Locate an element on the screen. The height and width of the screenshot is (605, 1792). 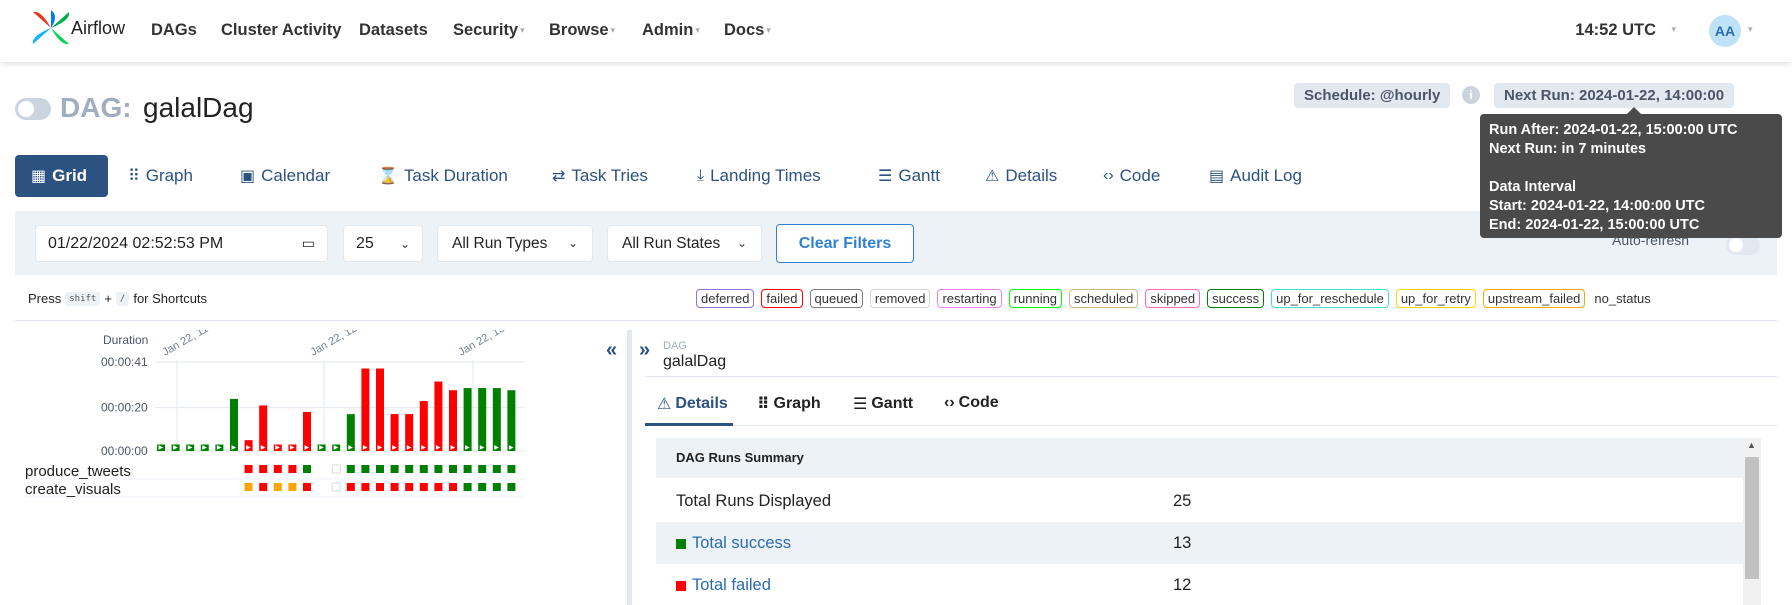
tab-audit-log: ▤ Audit Log is located at coordinates (1255, 176).